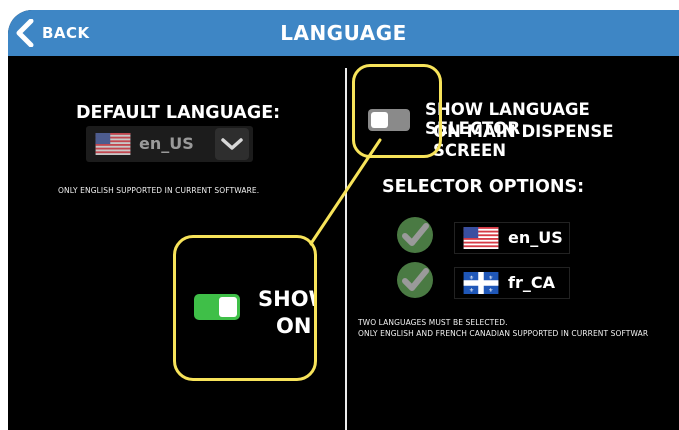 Image resolution: width=679 pixels, height=430 pixels. Describe the element at coordinates (178, 113) in the screenshot. I see `default-language-heading: DEFAULT LANGUAGE:` at that location.